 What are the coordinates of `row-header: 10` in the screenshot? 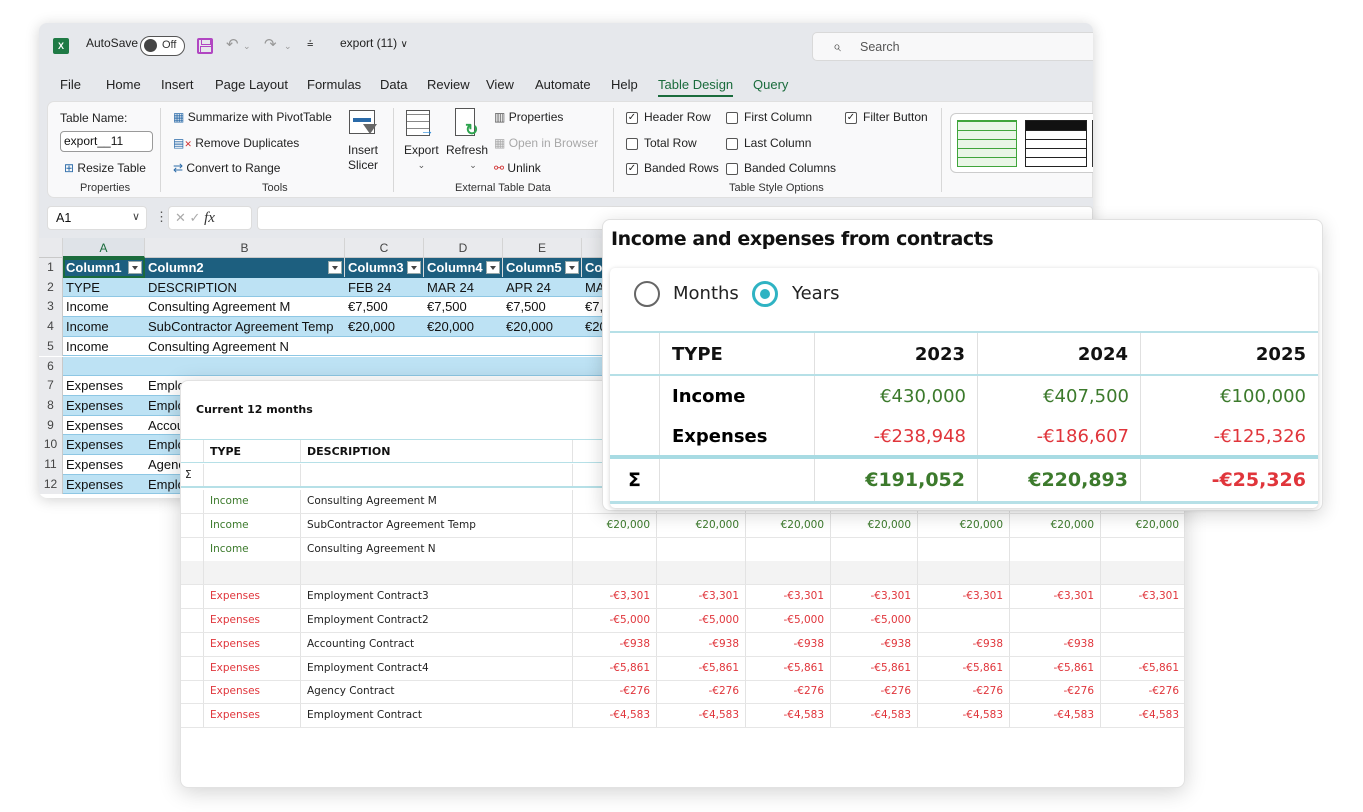 It's located at (51, 445).